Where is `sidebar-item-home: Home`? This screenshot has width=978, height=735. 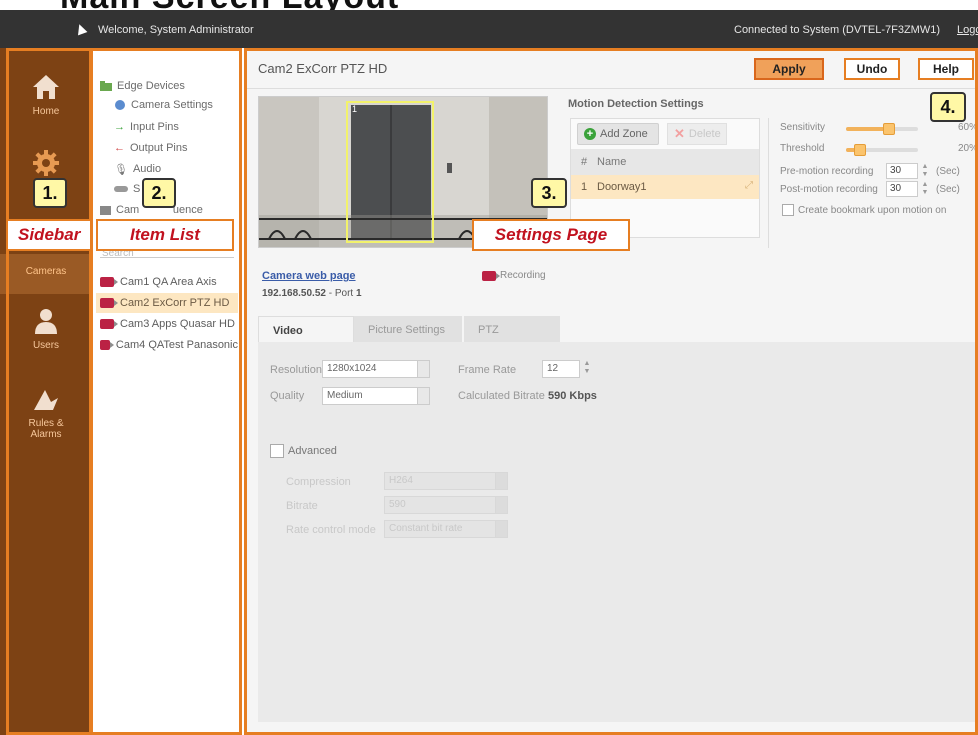 sidebar-item-home: Home is located at coordinates (46, 94).